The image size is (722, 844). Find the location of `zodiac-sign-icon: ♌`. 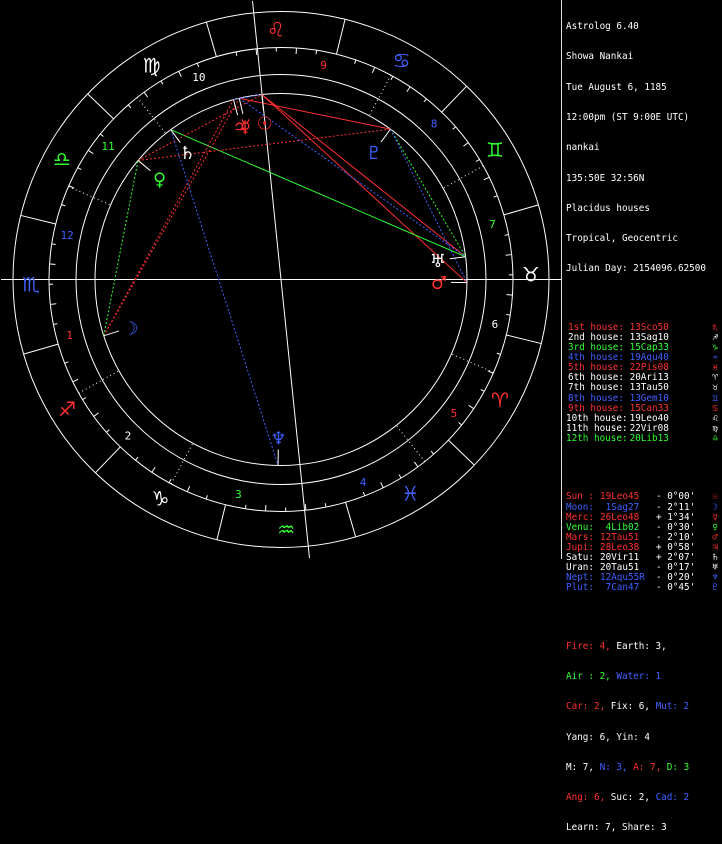

zodiac-sign-icon: ♌ is located at coordinates (276, 30).